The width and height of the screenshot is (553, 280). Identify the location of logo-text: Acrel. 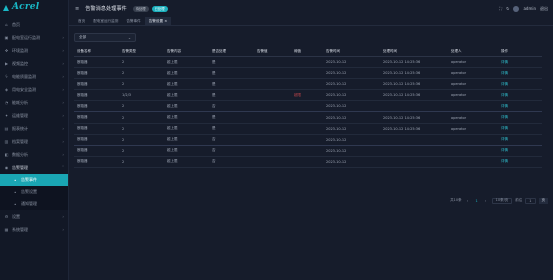
(26, 7).